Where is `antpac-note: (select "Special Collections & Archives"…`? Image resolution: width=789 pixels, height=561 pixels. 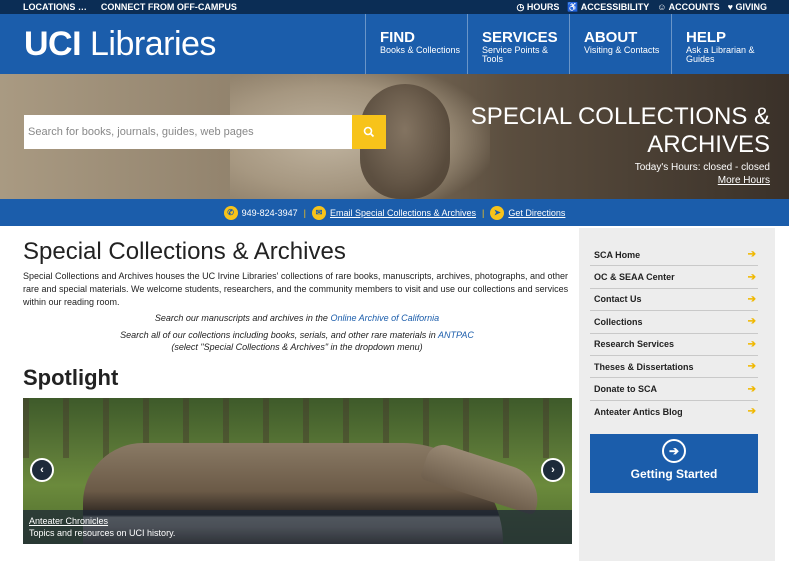
antpac-note: (select "Special Collections & Archives"… is located at coordinates (297, 347).